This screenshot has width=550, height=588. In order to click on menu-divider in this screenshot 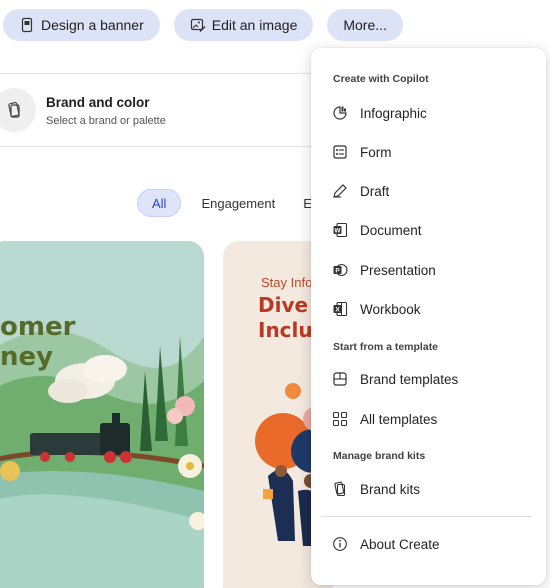, I will do `click(426, 516)`.